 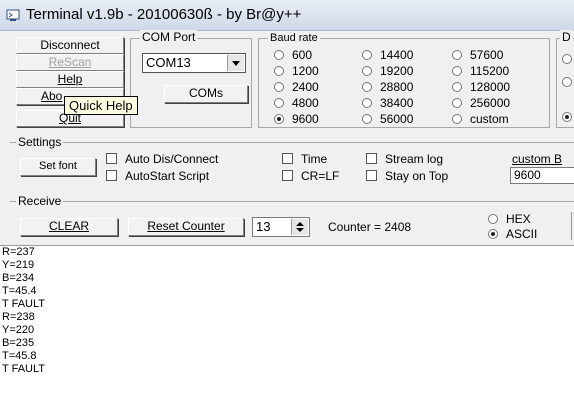 What do you see at coordinates (509, 219) in the screenshot?
I see `hex-radio: HEX` at bounding box center [509, 219].